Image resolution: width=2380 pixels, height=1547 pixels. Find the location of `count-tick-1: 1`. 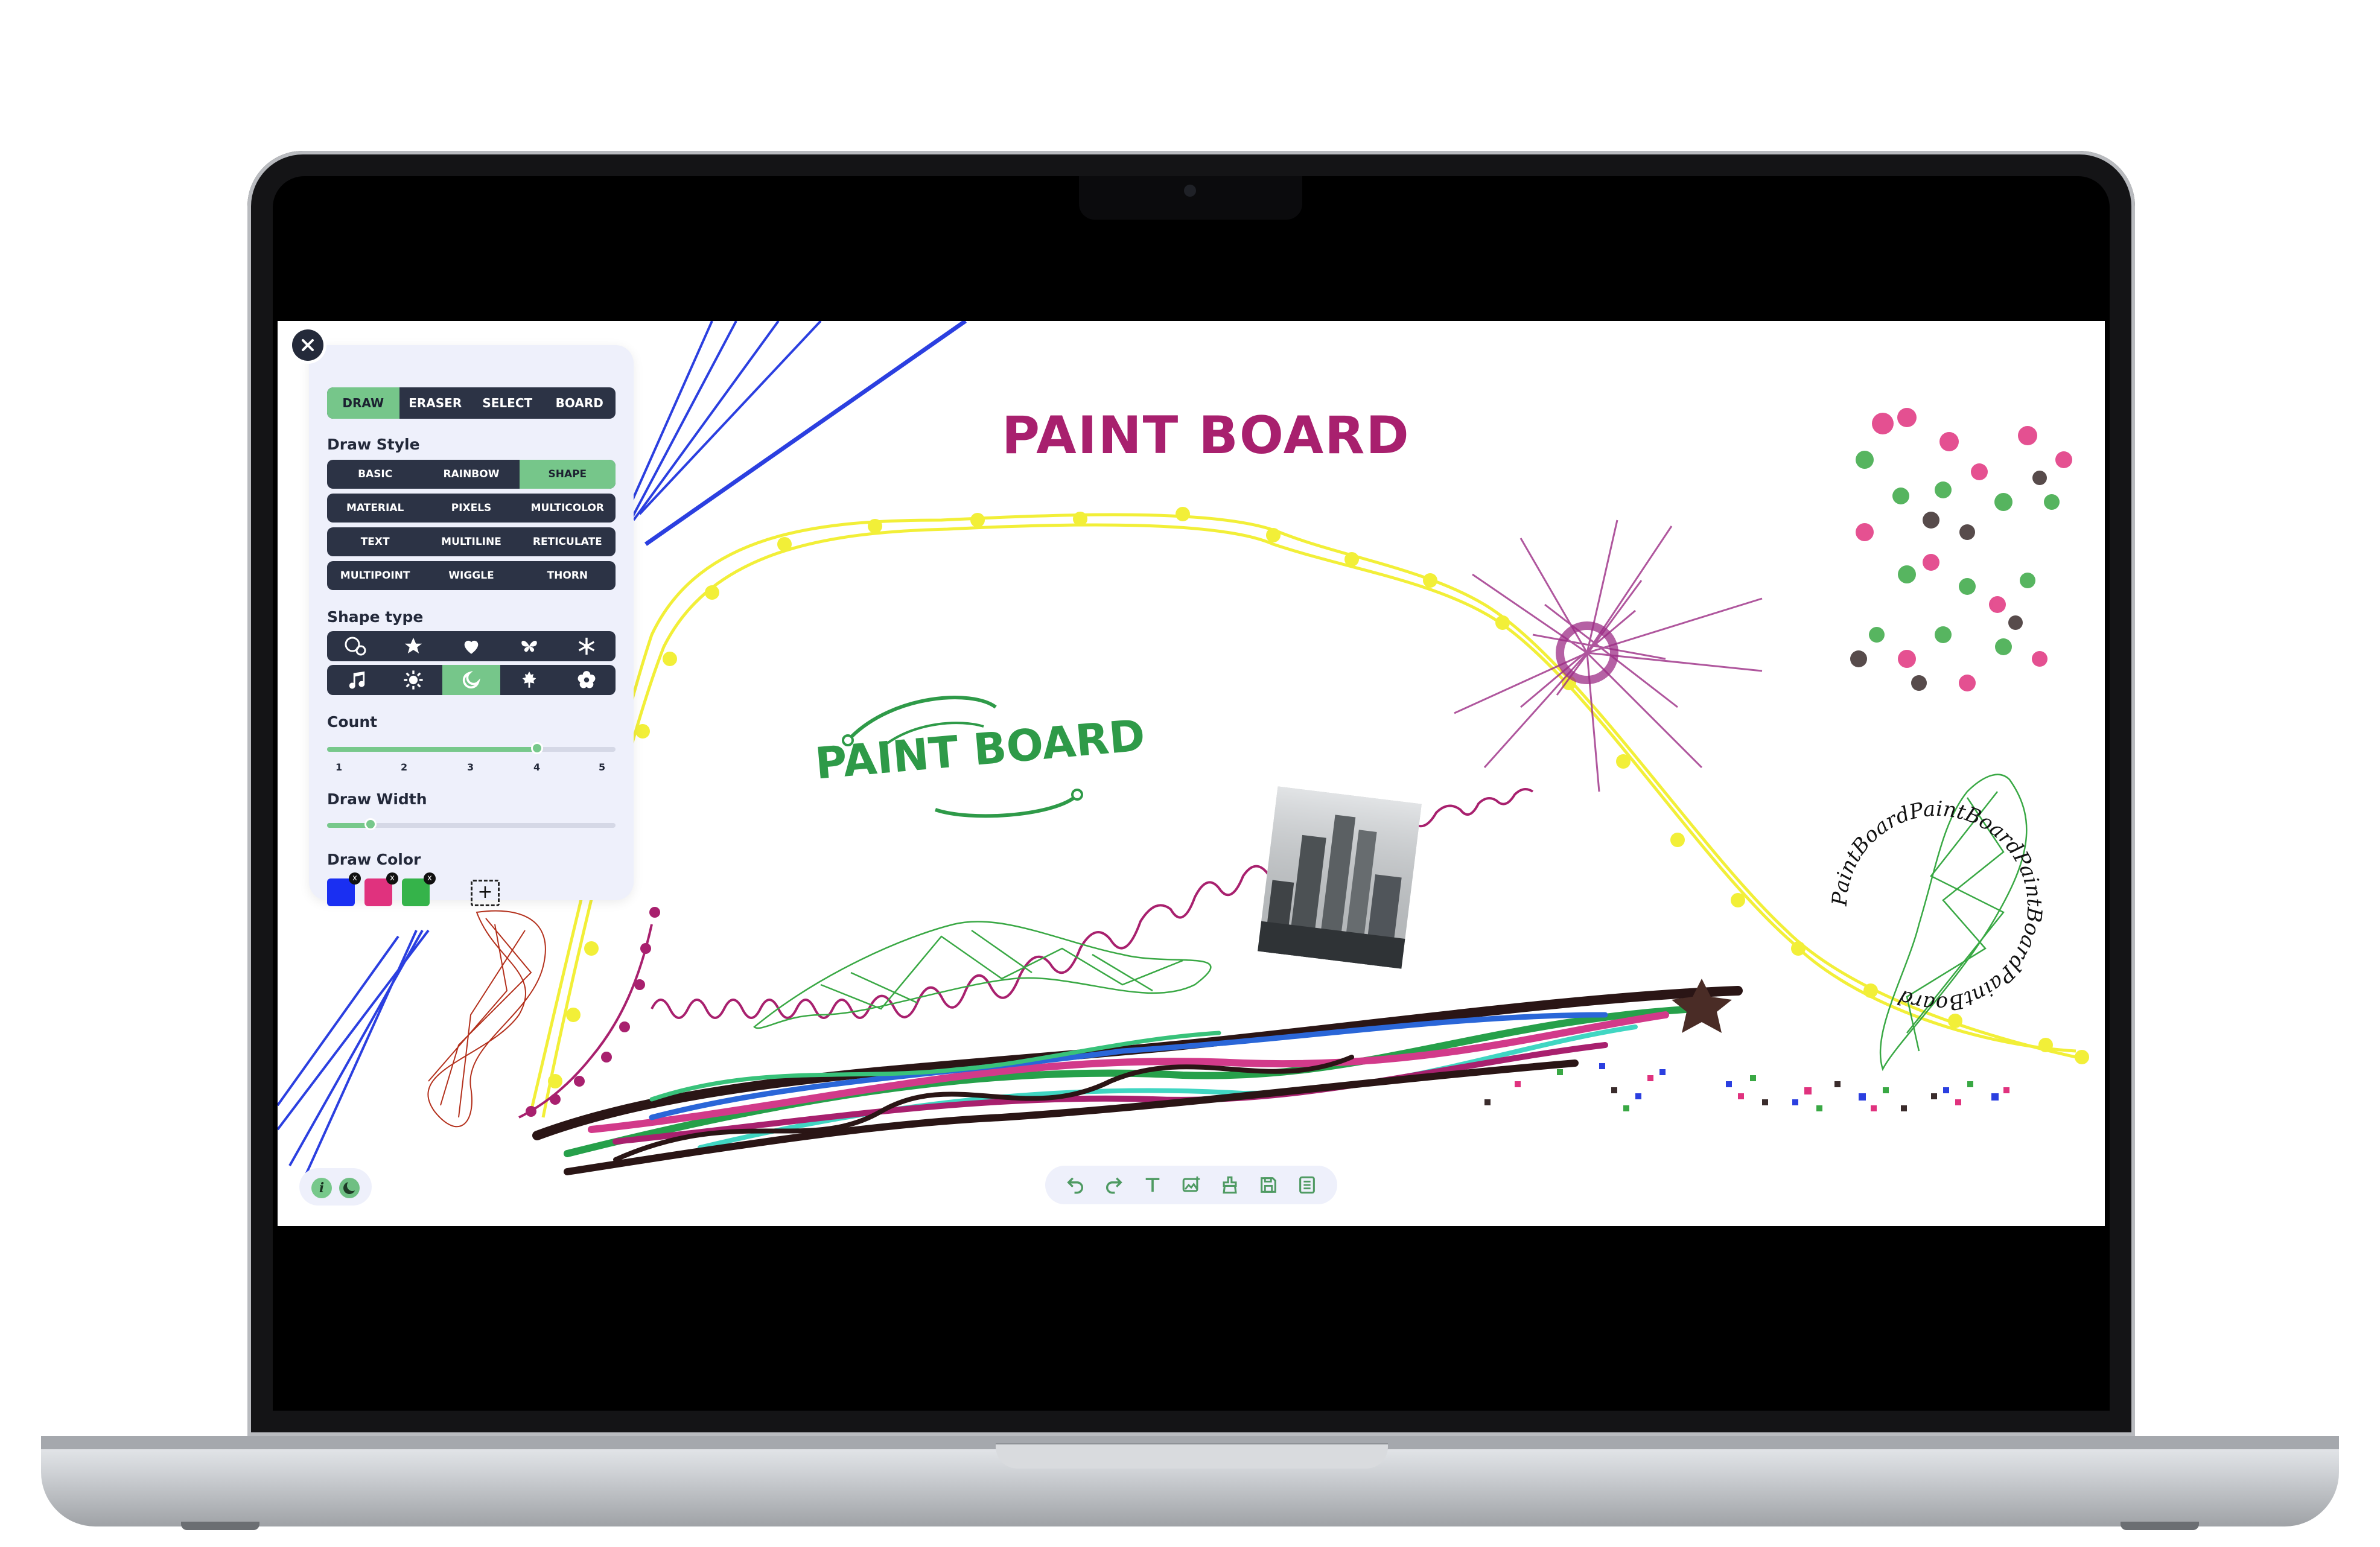

count-tick-1: 1 is located at coordinates (339, 767).